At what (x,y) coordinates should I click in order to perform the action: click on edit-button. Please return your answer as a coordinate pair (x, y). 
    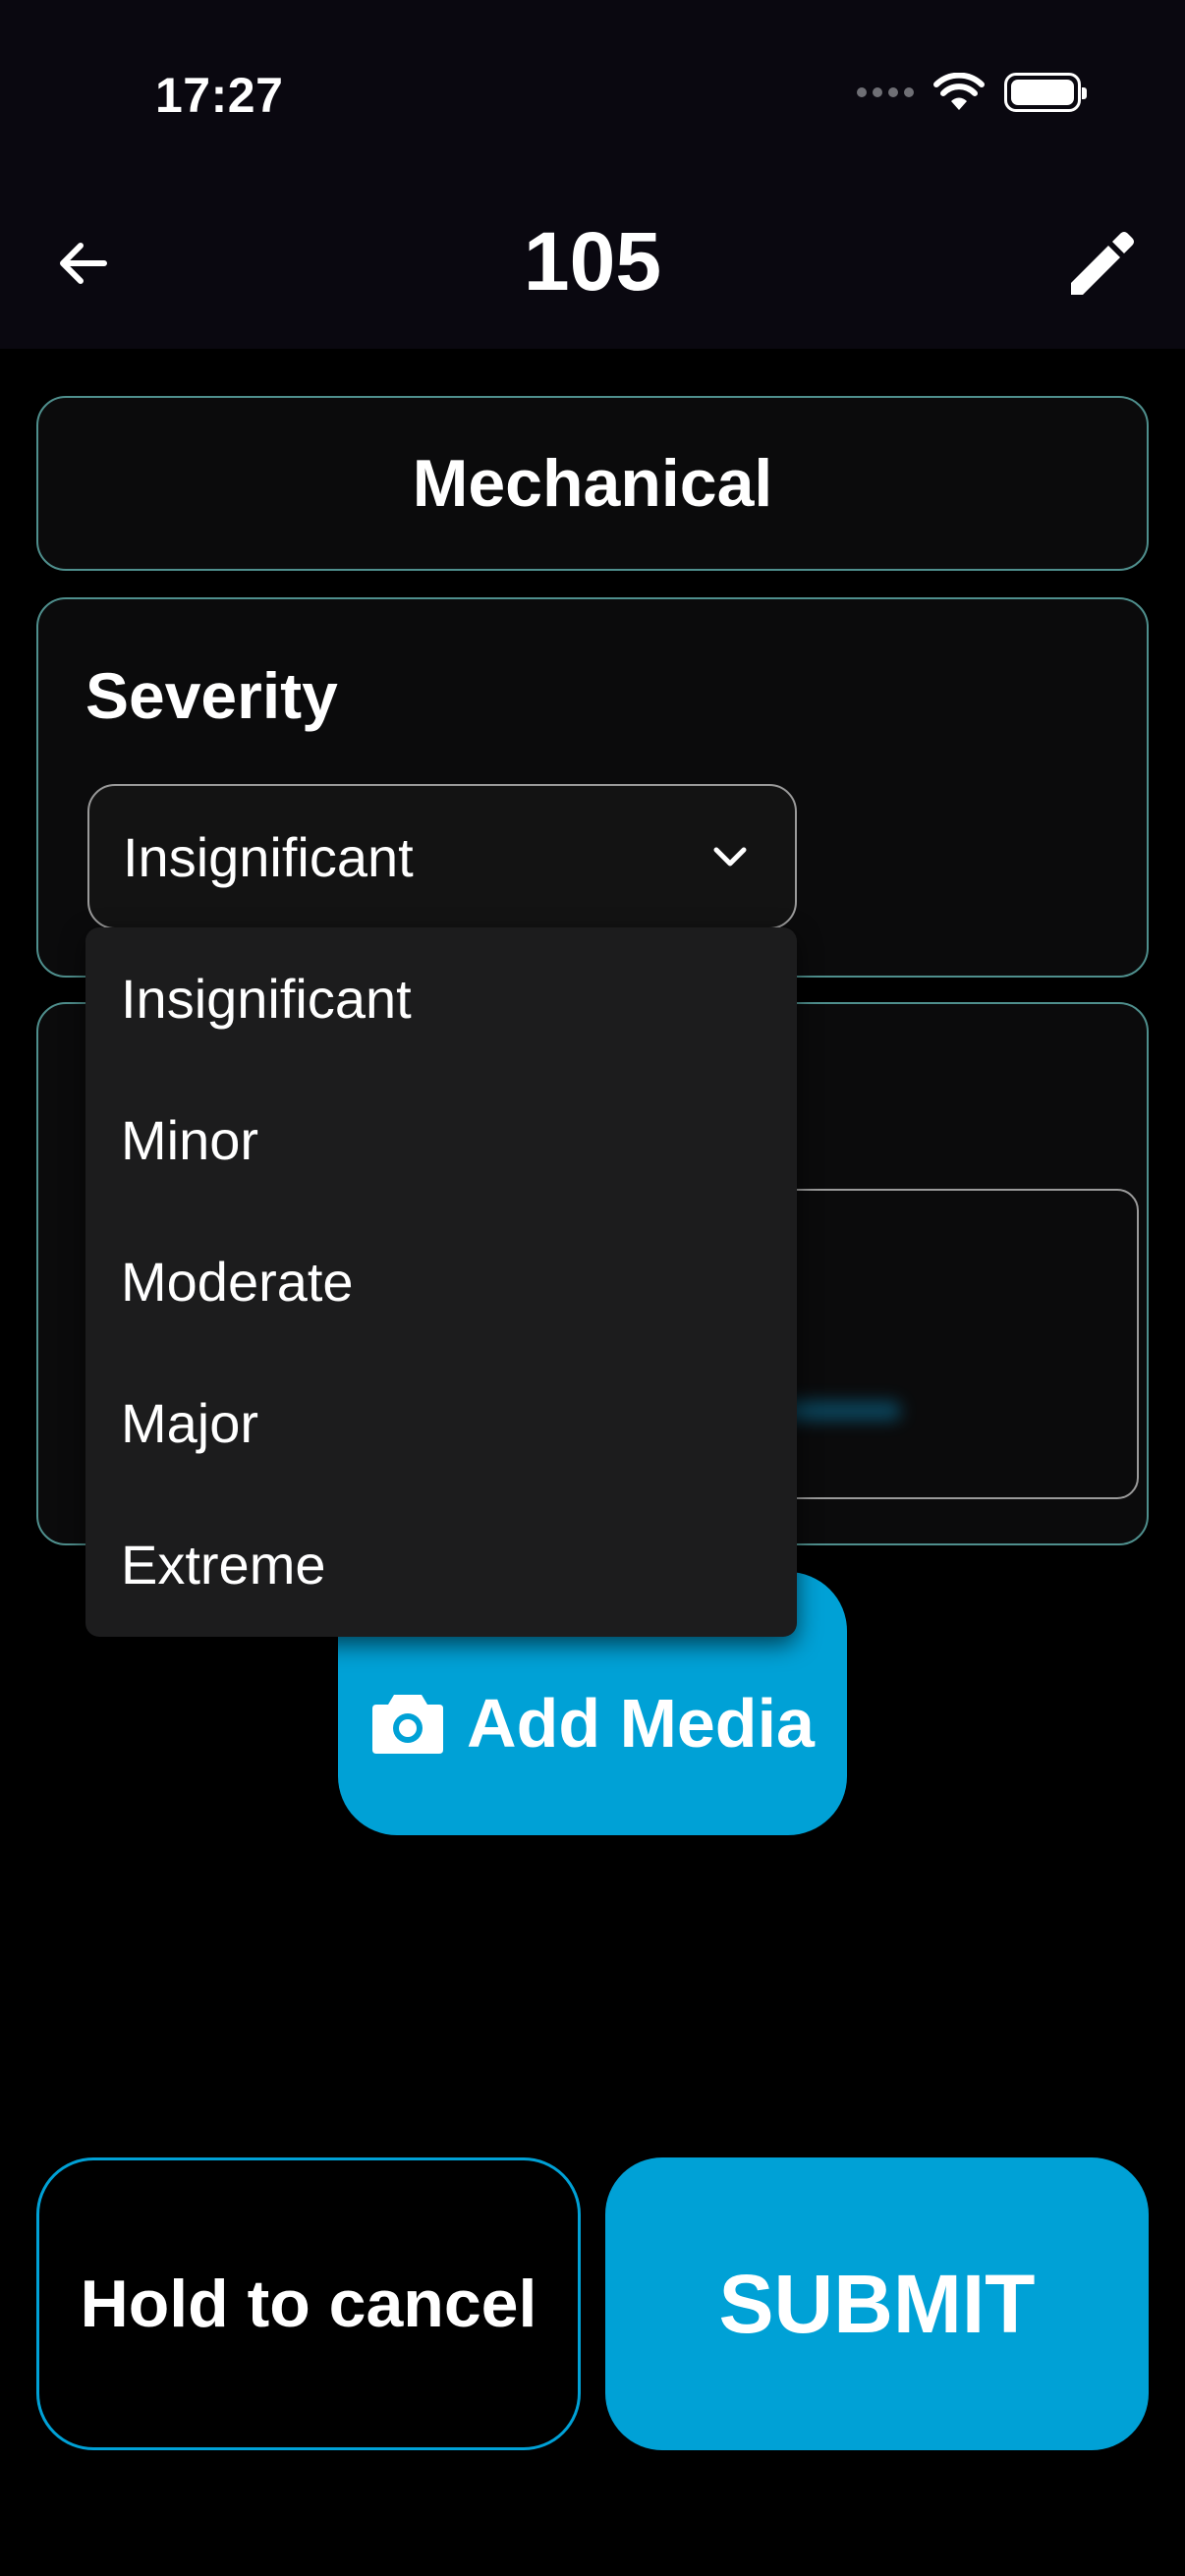
    Looking at the image, I should click on (1102, 264).